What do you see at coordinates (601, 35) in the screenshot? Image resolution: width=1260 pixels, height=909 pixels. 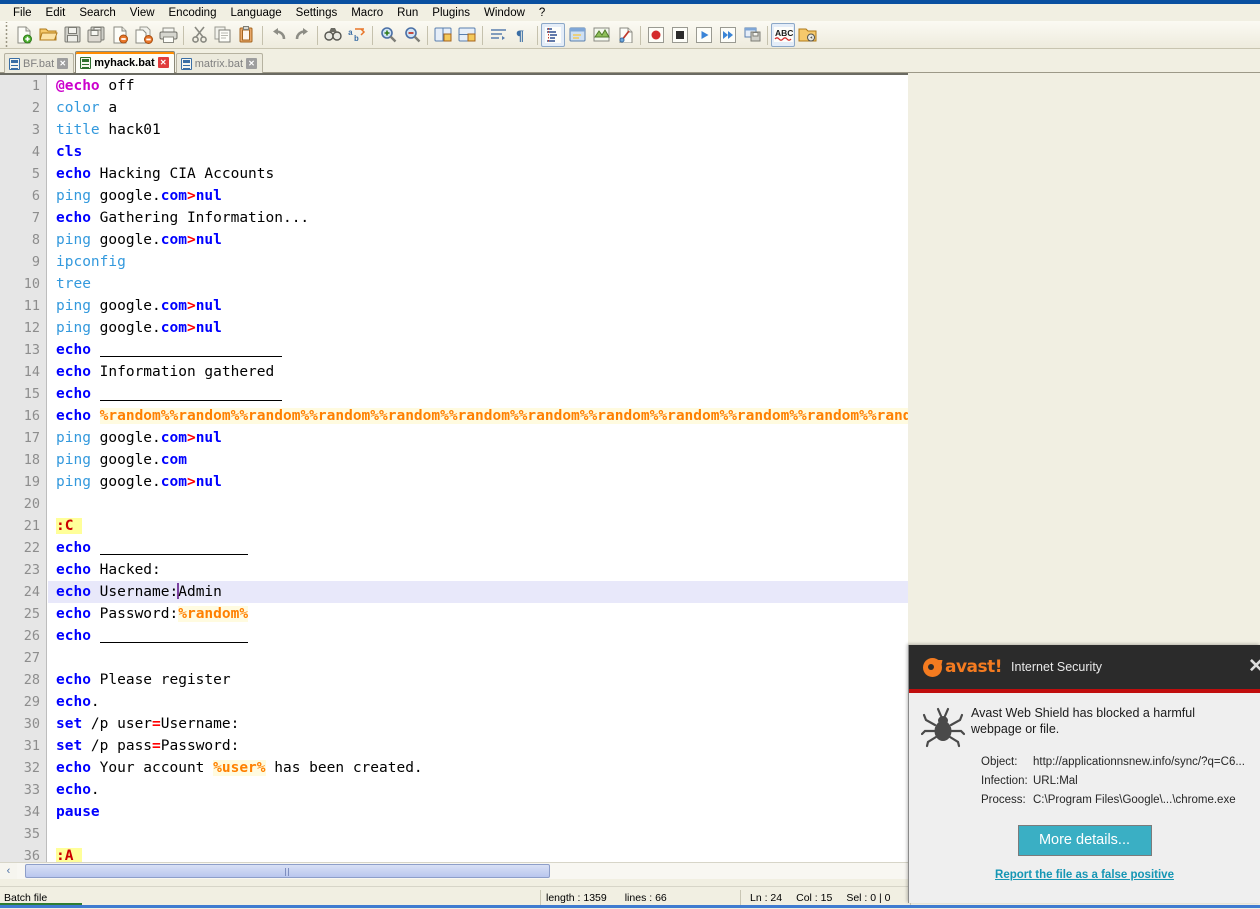 I see `doc-map-icon` at bounding box center [601, 35].